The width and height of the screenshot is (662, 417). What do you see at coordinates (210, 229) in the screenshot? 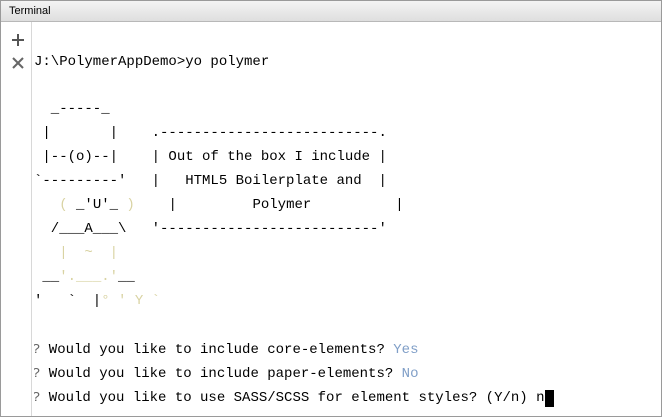
I see `ascii-art-line: /___A___\ '--------------------------'` at bounding box center [210, 229].